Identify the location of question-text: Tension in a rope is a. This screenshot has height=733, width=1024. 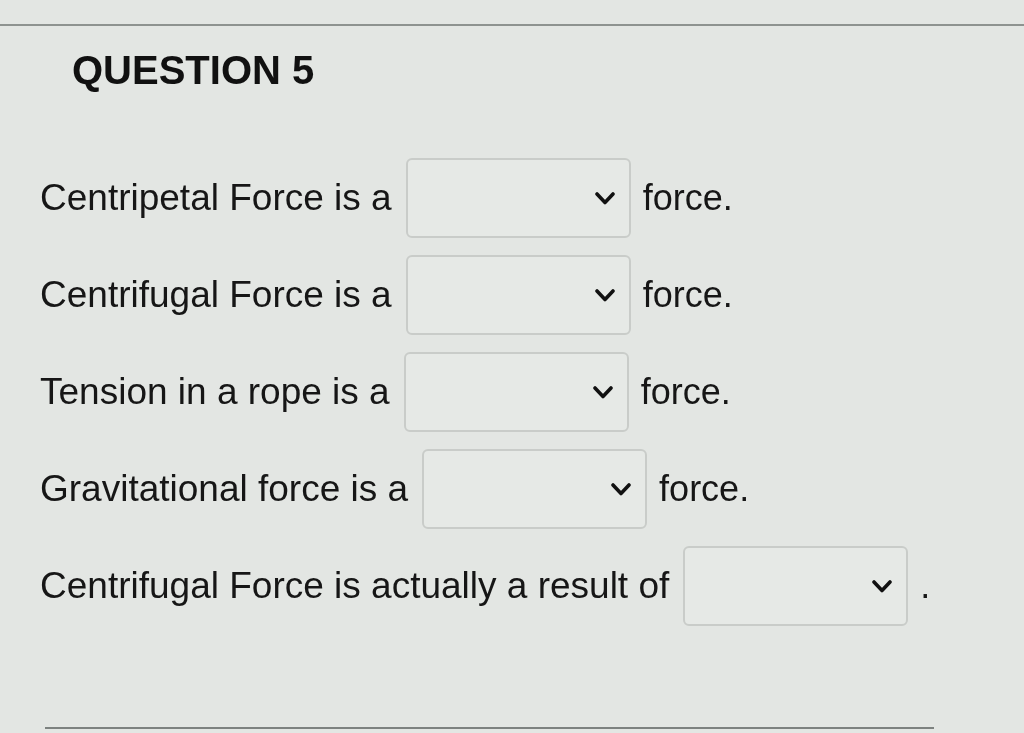
(215, 392).